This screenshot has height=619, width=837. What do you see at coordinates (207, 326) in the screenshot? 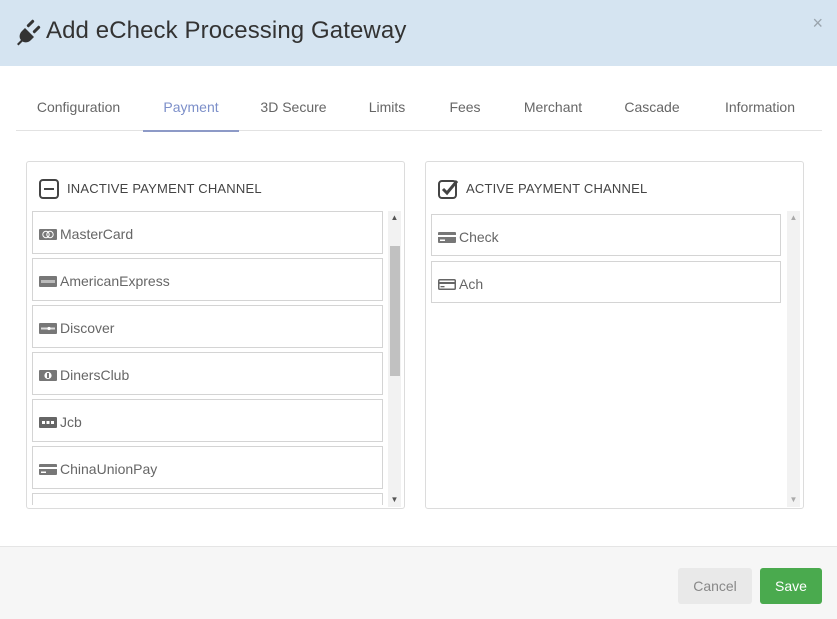
I see `list-item-discover: Discover` at bounding box center [207, 326].